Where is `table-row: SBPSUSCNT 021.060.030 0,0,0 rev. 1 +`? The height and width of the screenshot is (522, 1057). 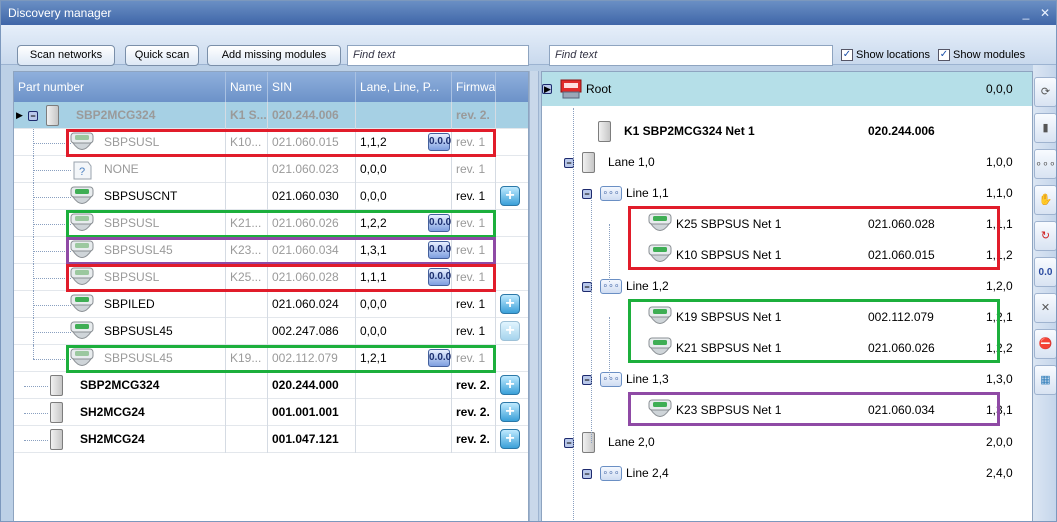 table-row: SBPSUSCNT 021.060.030 0,0,0 rev. 1 + is located at coordinates (271, 196).